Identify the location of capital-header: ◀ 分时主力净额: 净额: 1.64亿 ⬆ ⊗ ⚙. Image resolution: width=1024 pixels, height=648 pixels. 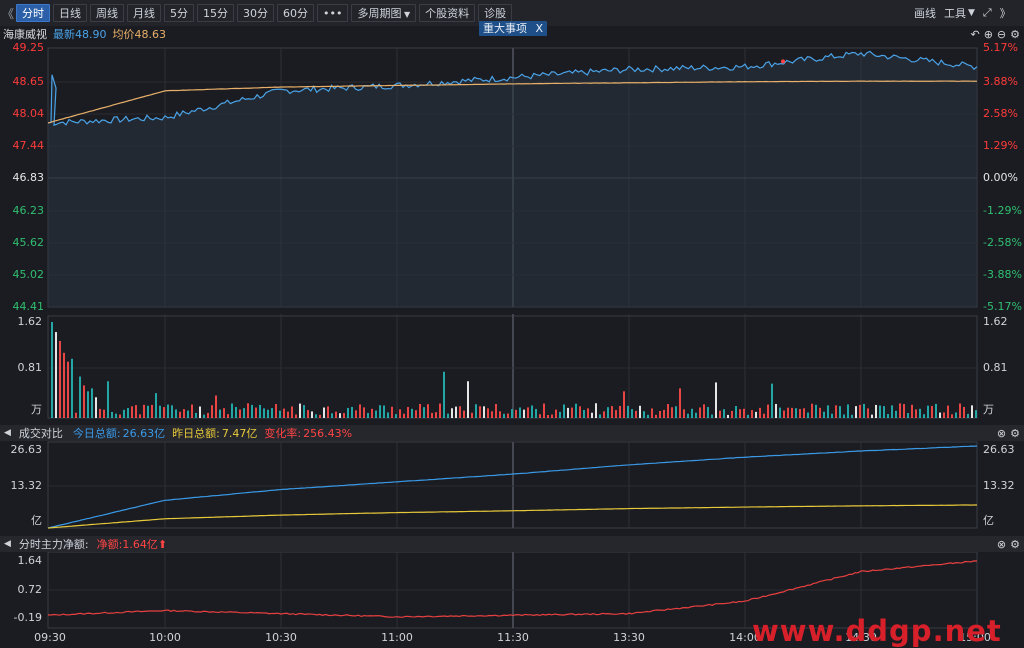
(512, 544).